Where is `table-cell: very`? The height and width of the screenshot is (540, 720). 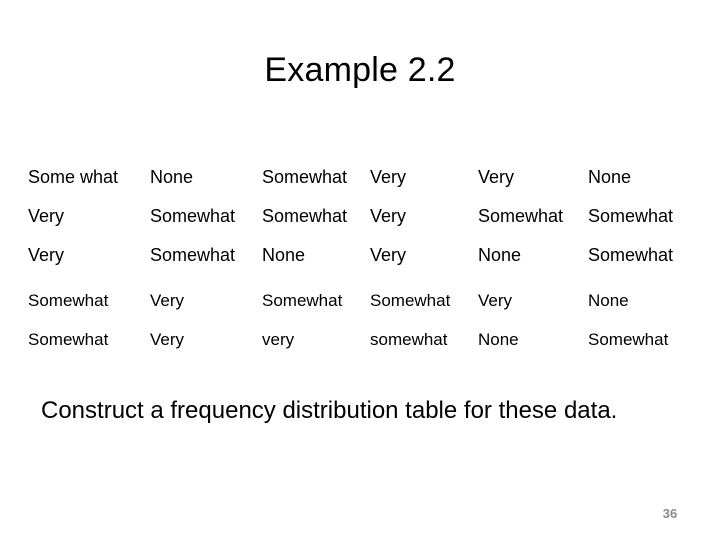
table-cell: very is located at coordinates (278, 339).